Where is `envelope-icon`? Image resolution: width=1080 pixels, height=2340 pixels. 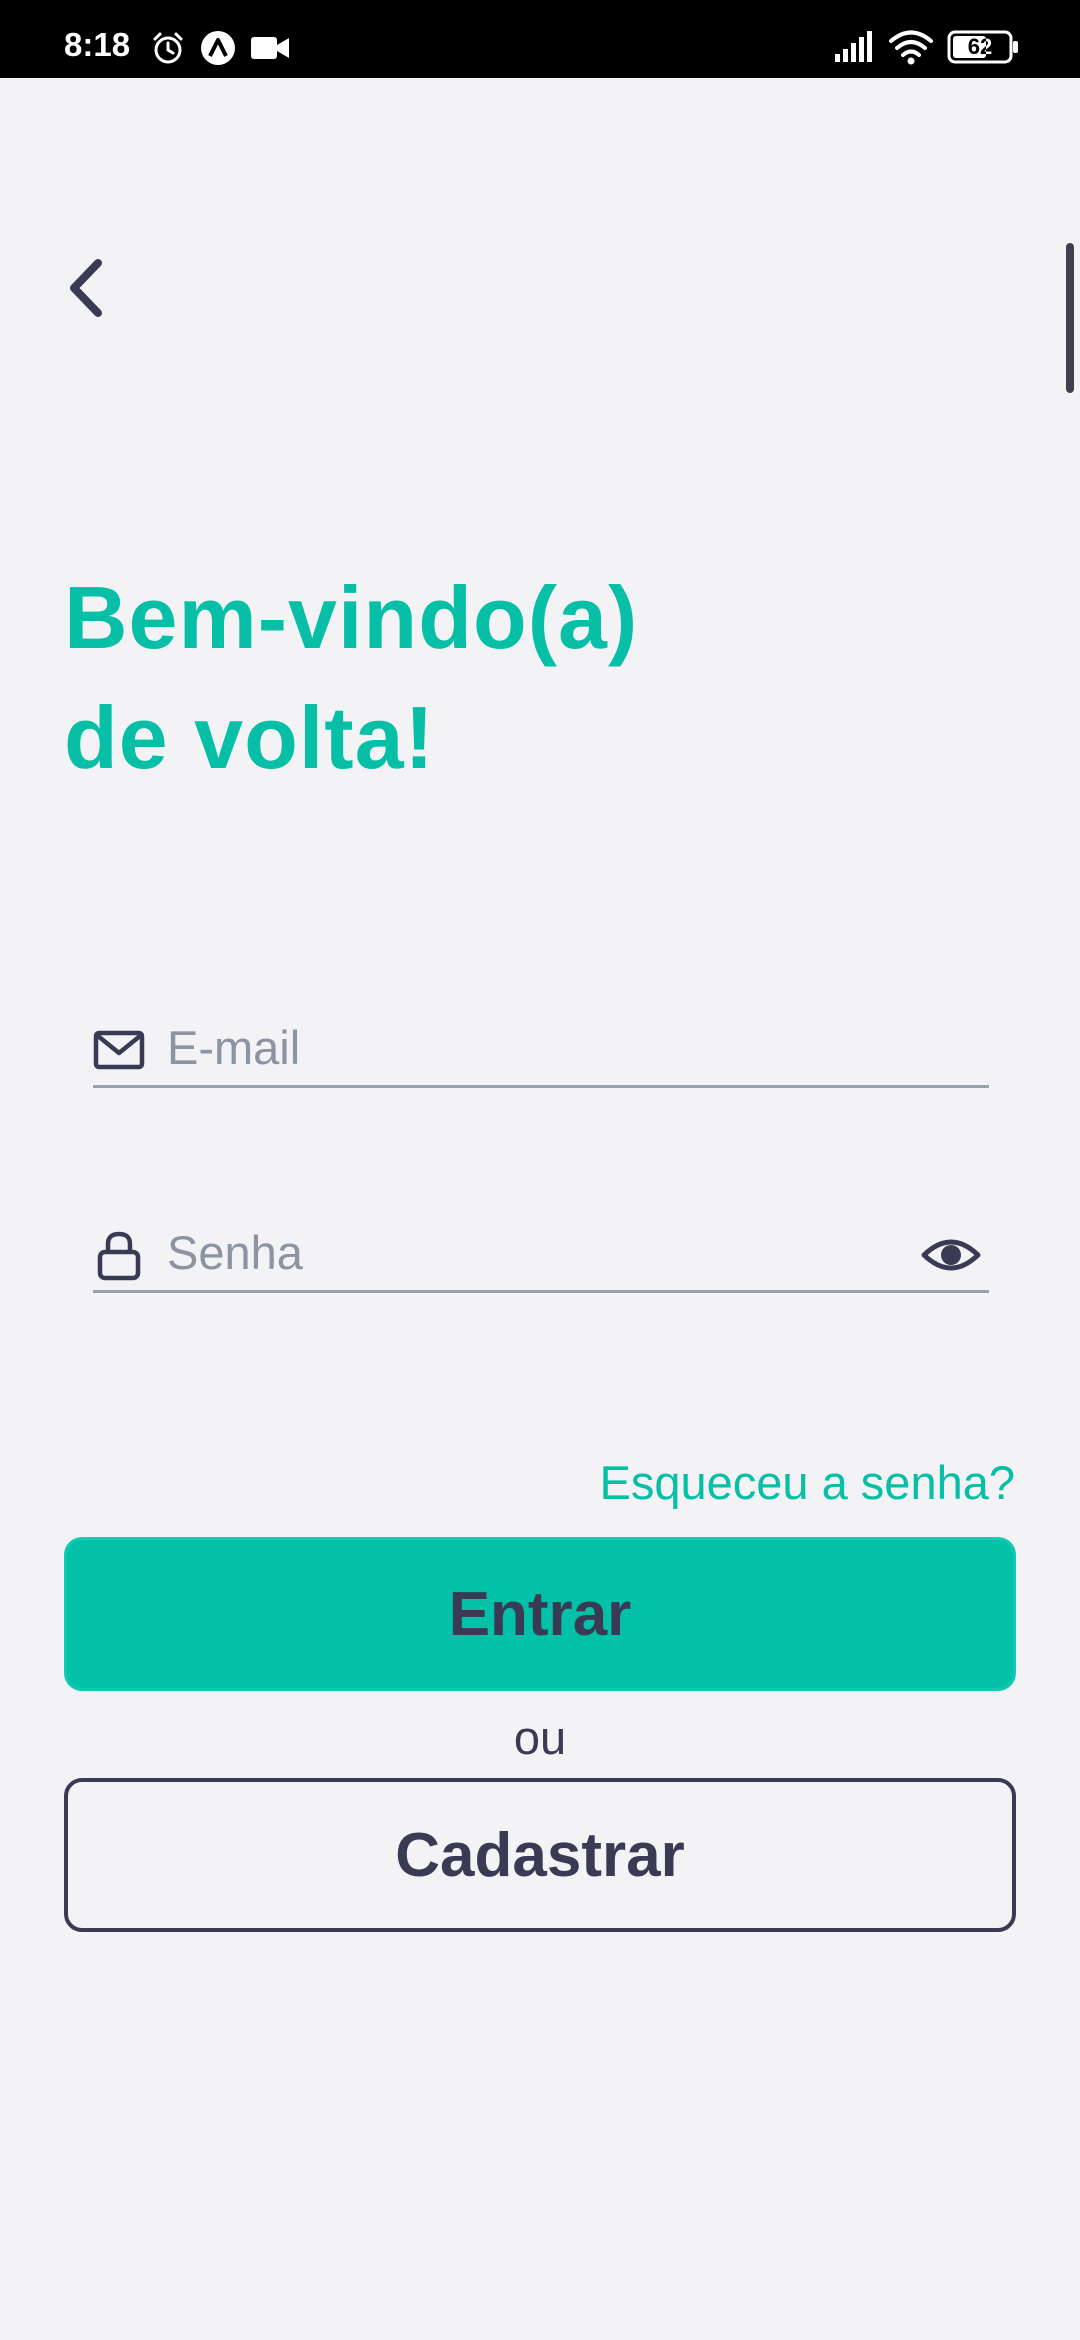 envelope-icon is located at coordinates (119, 1050).